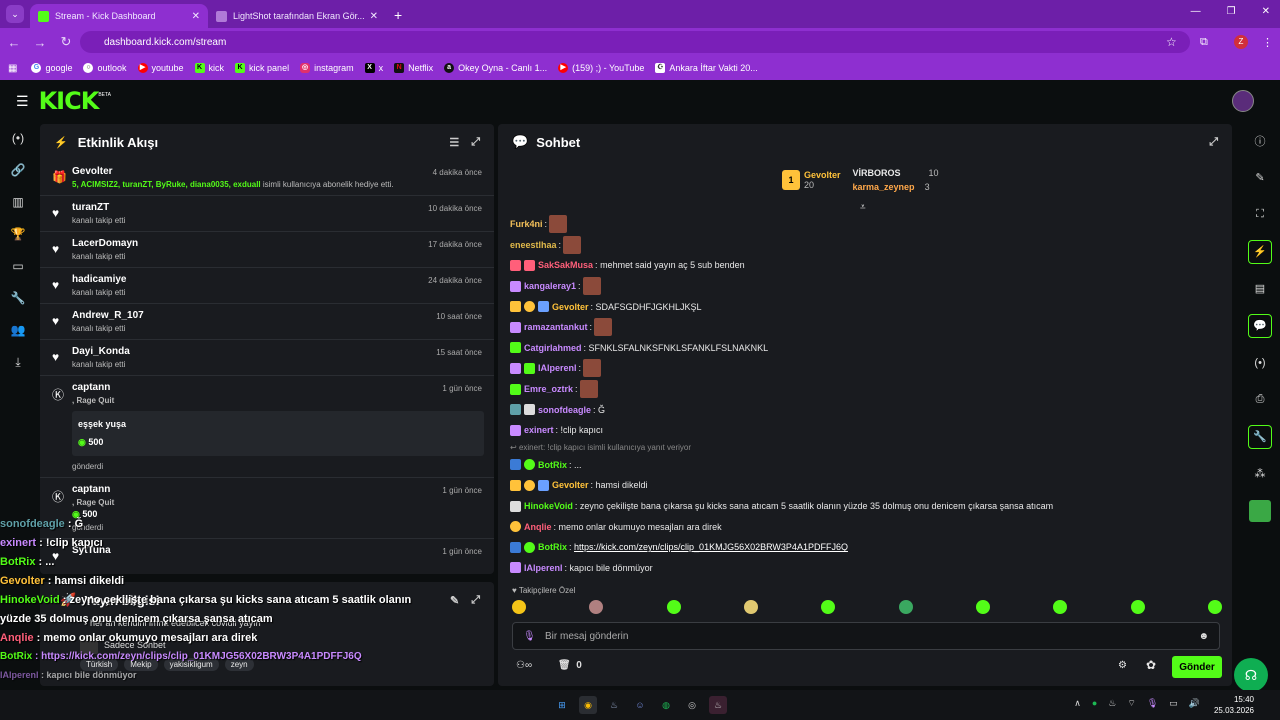  I want to click on event-name: LacerDomayn, so click(278, 243).